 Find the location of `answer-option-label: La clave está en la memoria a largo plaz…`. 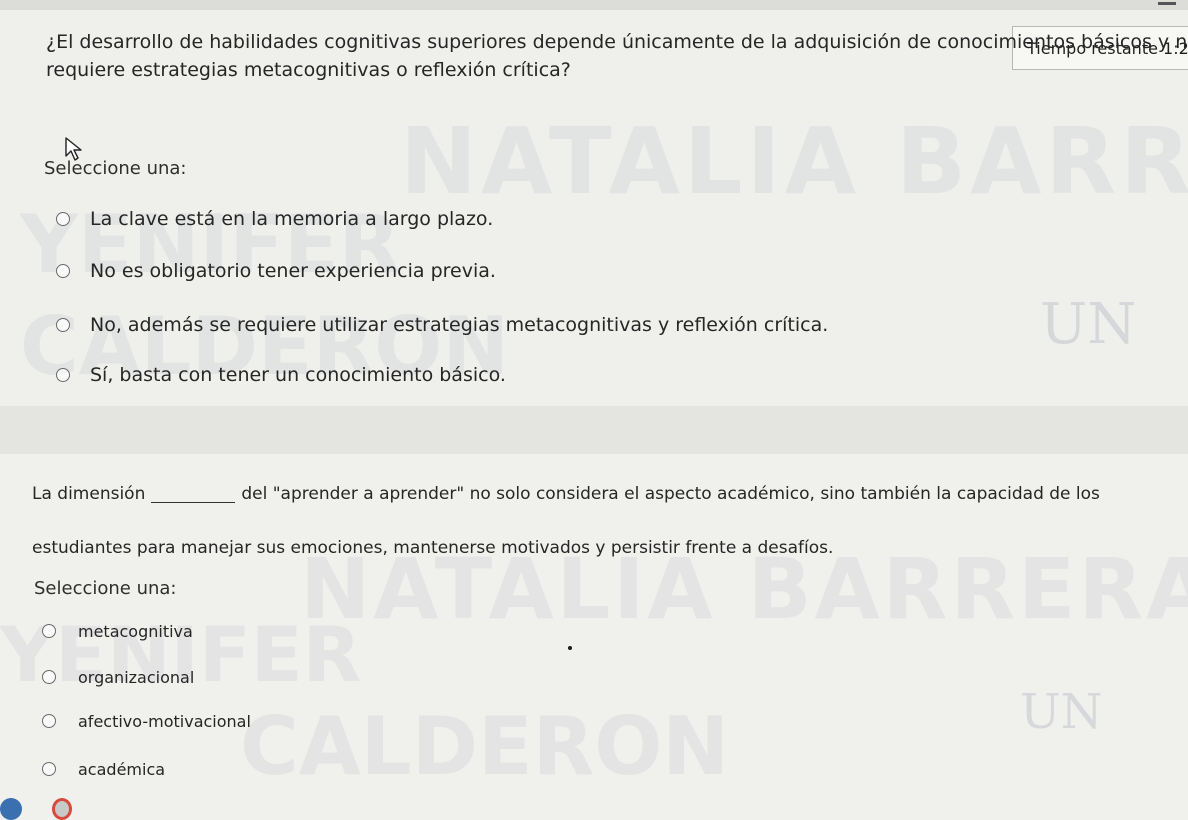

answer-option-label: La clave está en la memoria a largo plaz… is located at coordinates (292, 219).